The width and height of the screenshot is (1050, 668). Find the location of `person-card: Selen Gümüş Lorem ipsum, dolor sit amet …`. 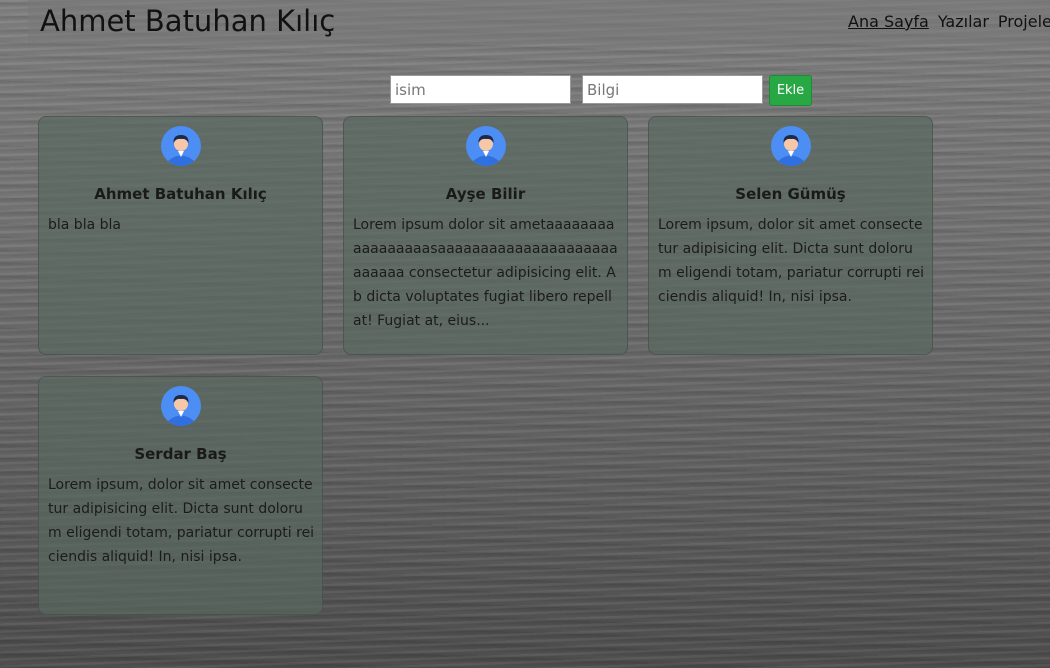

person-card: Selen Gümüş Lorem ipsum, dolor sit amet … is located at coordinates (790, 235).